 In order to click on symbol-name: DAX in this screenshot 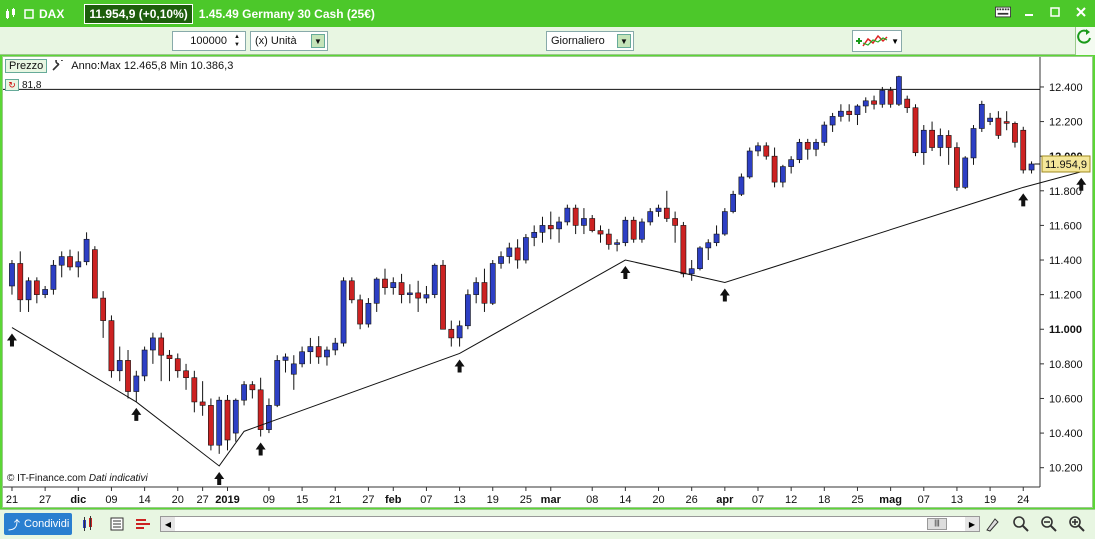, I will do `click(52, 13)`.